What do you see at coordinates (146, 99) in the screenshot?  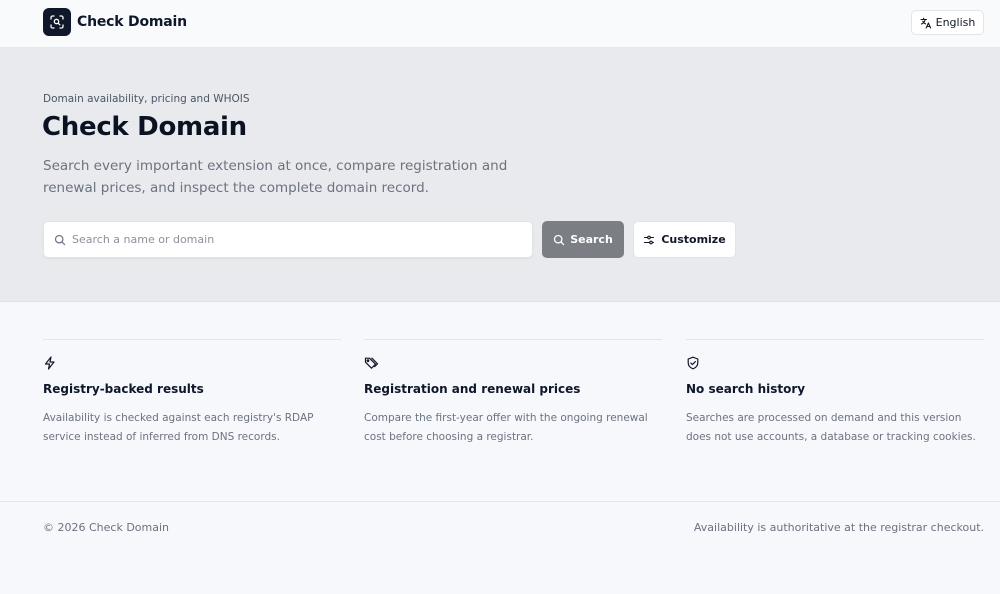 I see `hero-eyebrow: Domain availability, pricing and WHOIS` at bounding box center [146, 99].